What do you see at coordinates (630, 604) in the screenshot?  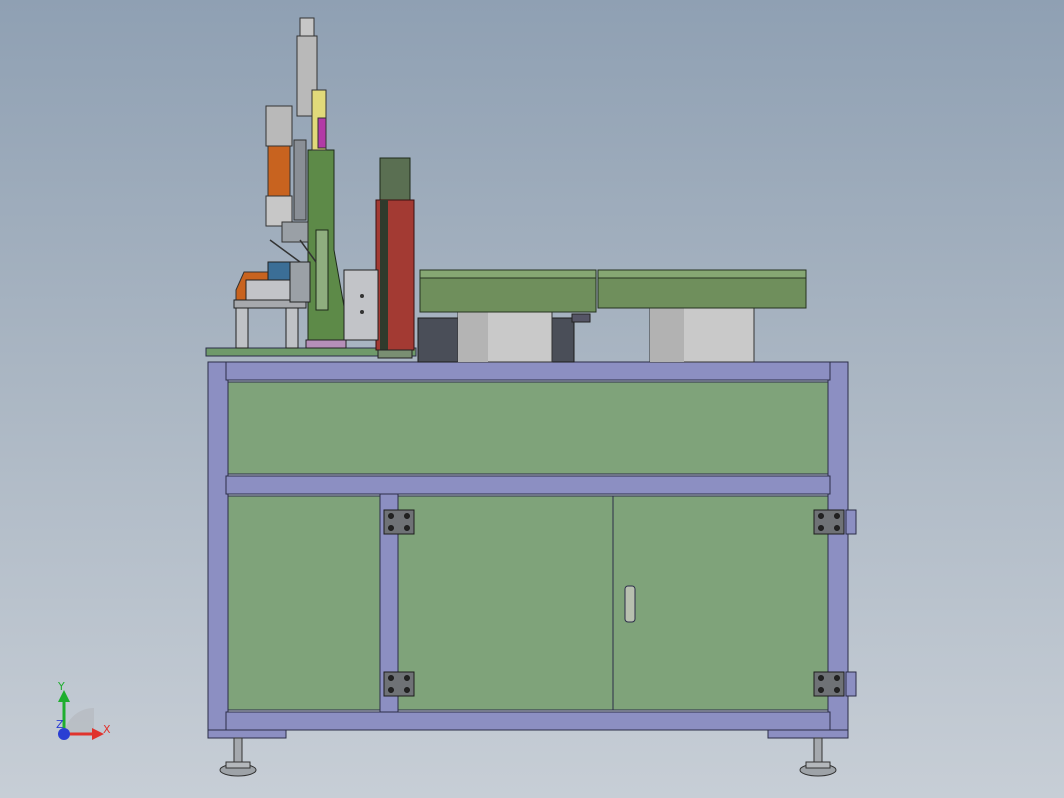 I see `door-handle` at bounding box center [630, 604].